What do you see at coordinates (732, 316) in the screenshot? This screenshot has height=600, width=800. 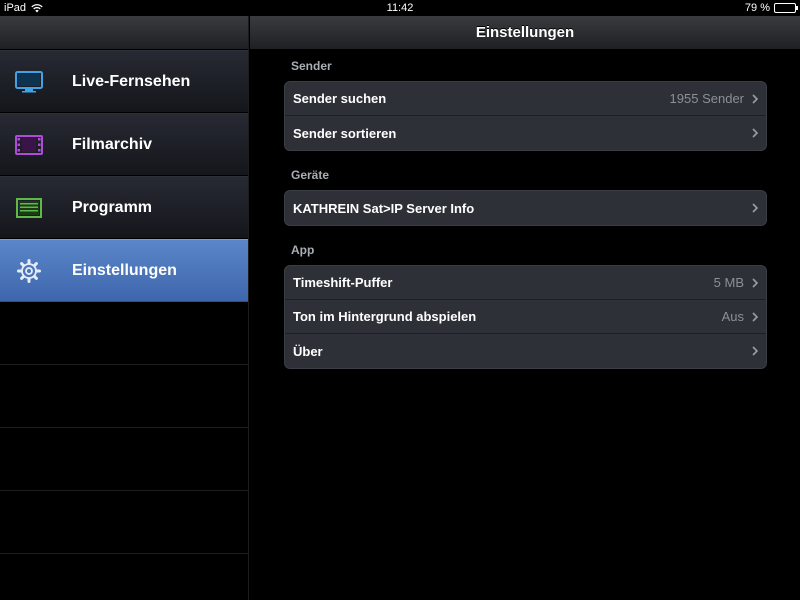 I see `row-value: Aus` at bounding box center [732, 316].